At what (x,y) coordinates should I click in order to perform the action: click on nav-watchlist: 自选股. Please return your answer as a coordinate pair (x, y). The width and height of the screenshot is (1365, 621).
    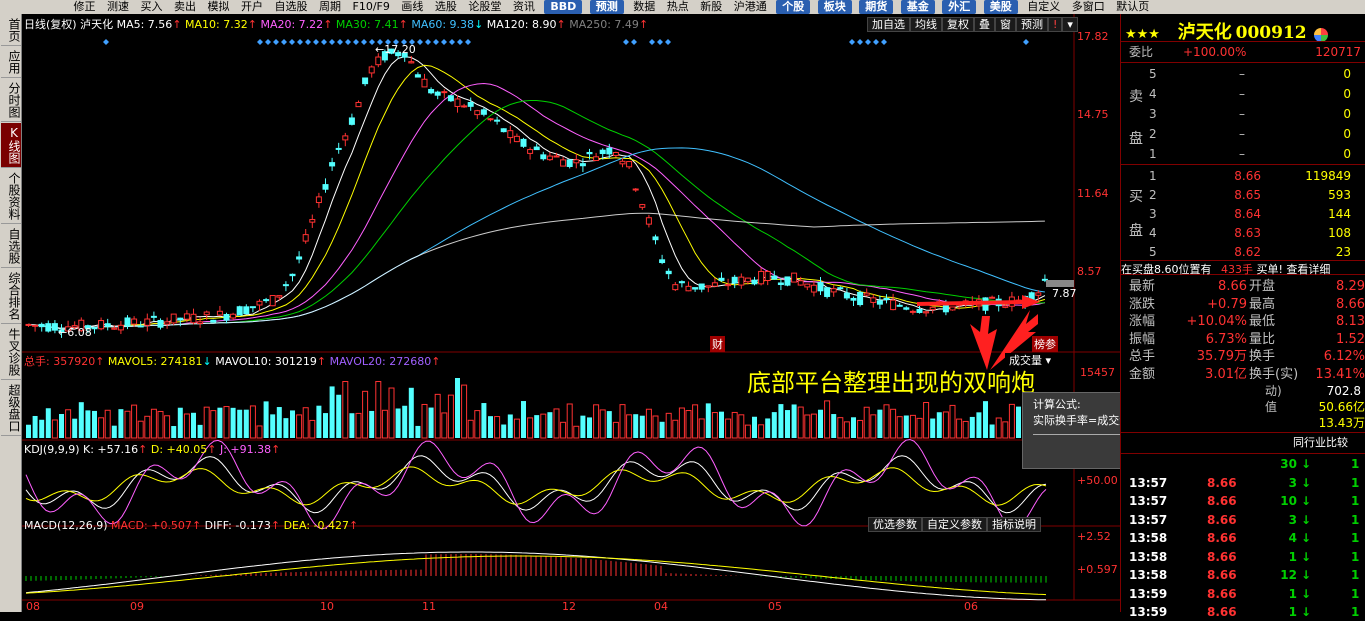
    Looking at the image, I should click on (11, 246).